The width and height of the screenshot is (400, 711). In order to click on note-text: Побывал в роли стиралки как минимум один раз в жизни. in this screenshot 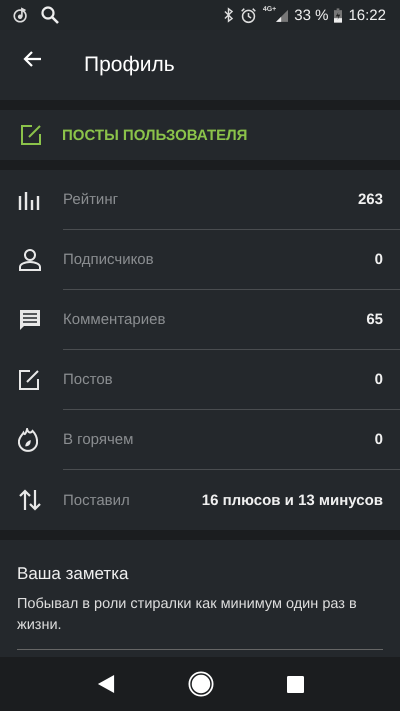, I will do `click(187, 615)`.